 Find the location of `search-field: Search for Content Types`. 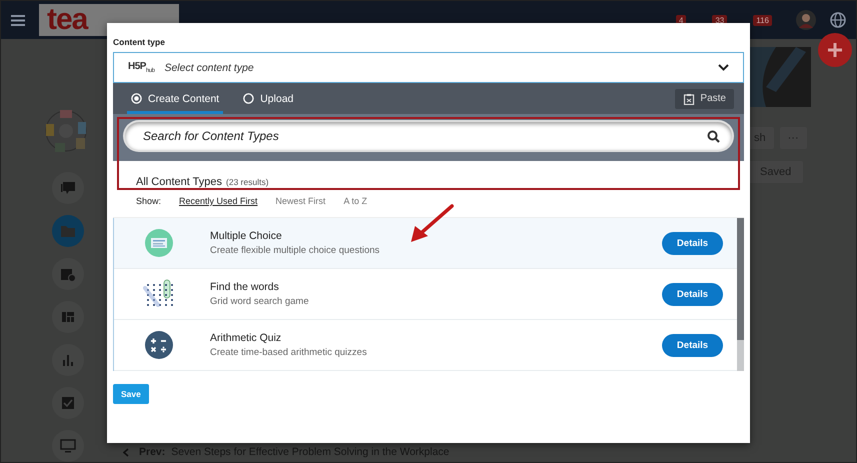

search-field: Search for Content Types is located at coordinates (428, 136).